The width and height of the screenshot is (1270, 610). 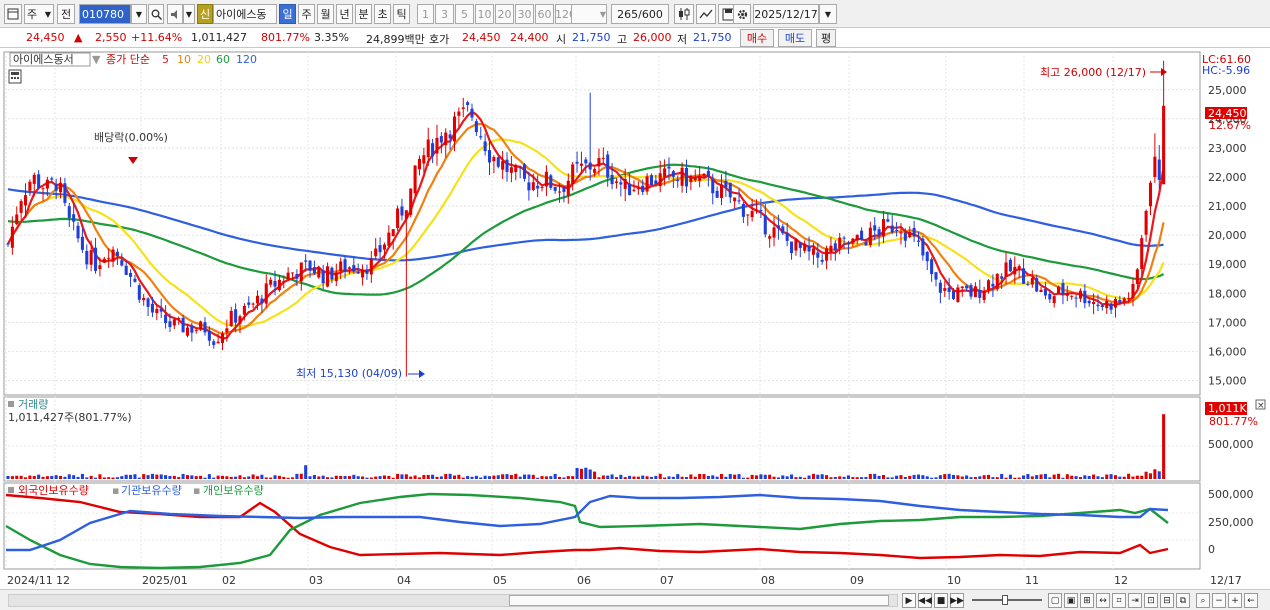 I want to click on chart-option-button: ⊞, so click(x=1087, y=600).